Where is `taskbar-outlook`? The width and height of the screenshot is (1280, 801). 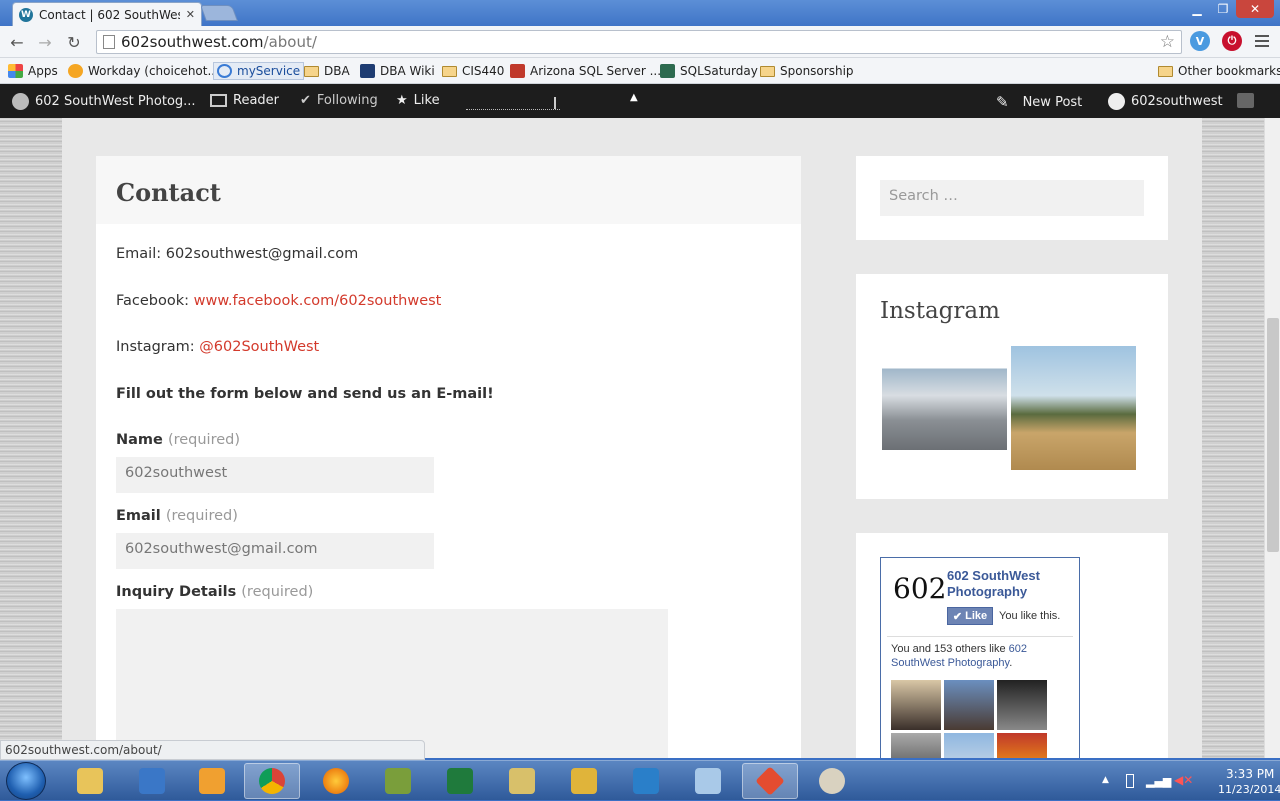 taskbar-outlook is located at coordinates (212, 781).